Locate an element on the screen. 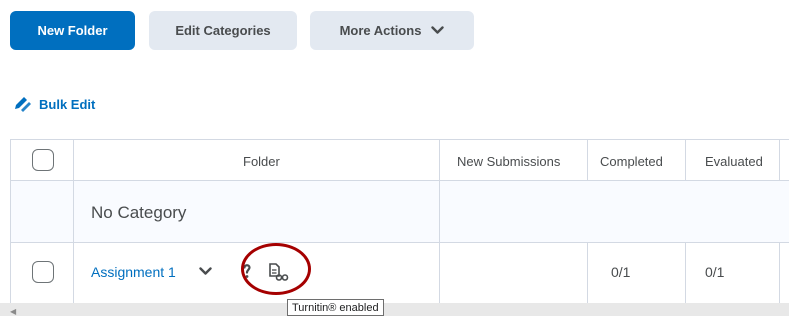 The height and width of the screenshot is (316, 789). pencil-icon is located at coordinates (23, 104).